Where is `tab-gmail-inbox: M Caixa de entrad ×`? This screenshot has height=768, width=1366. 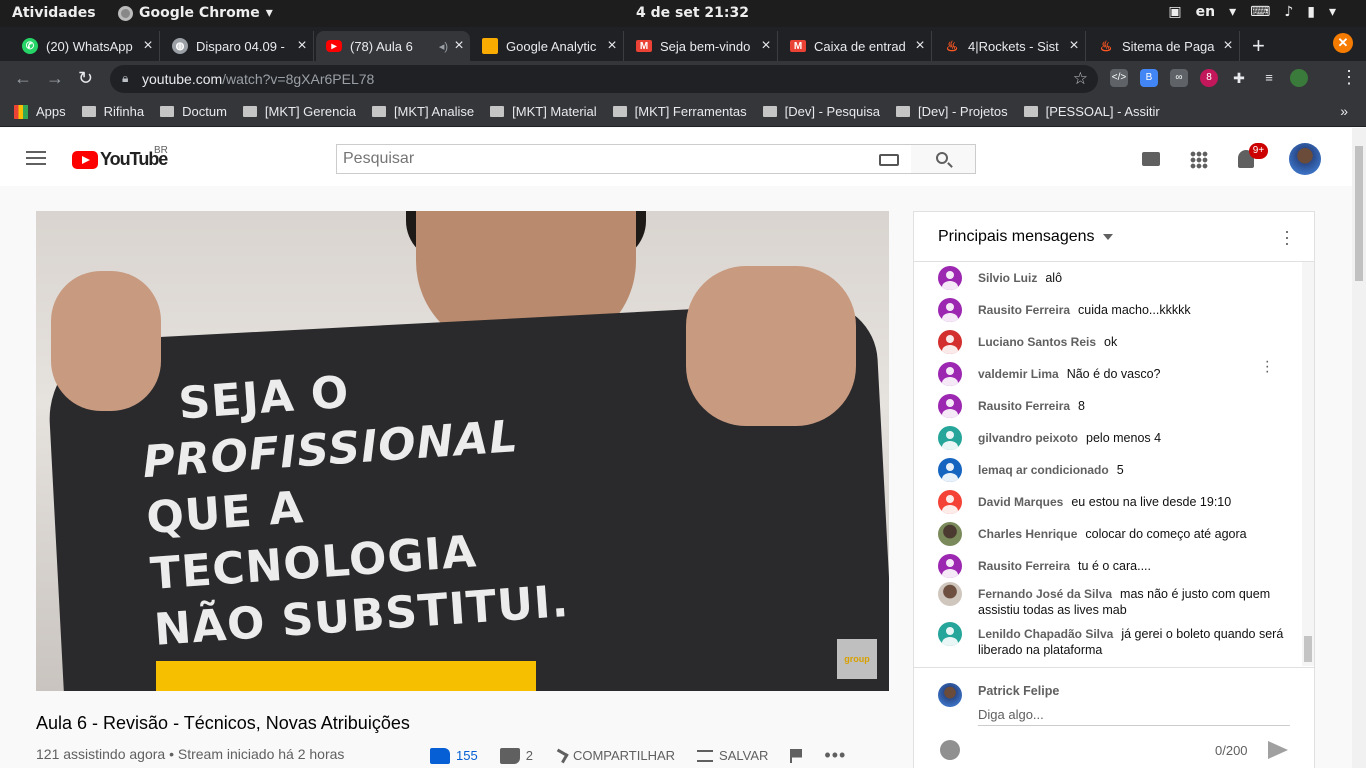 tab-gmail-inbox: M Caixa de entrad × is located at coordinates (856, 46).